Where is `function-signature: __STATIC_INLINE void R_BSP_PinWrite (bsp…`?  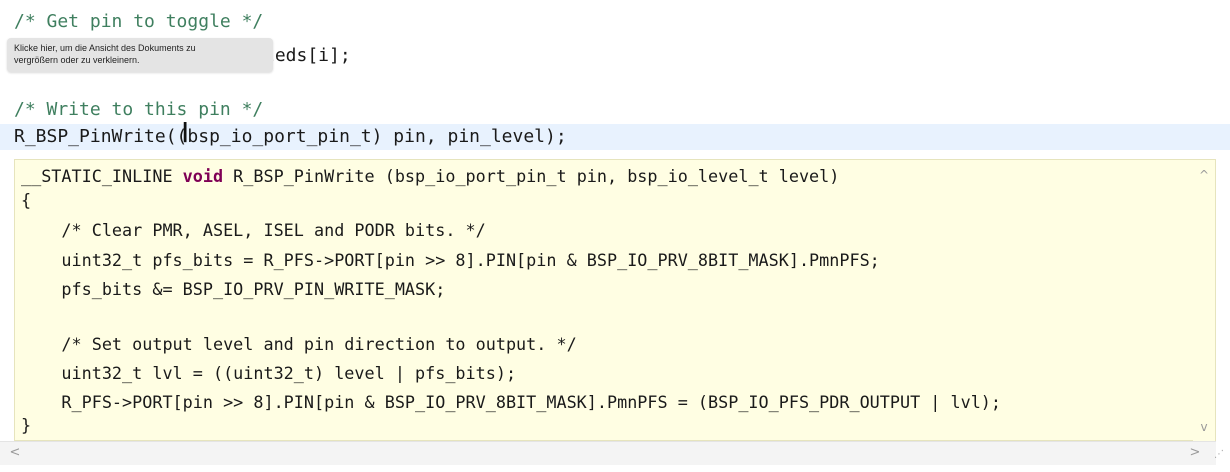 function-signature: __STATIC_INLINE void R_BSP_PinWrite (bsp… is located at coordinates (430, 176).